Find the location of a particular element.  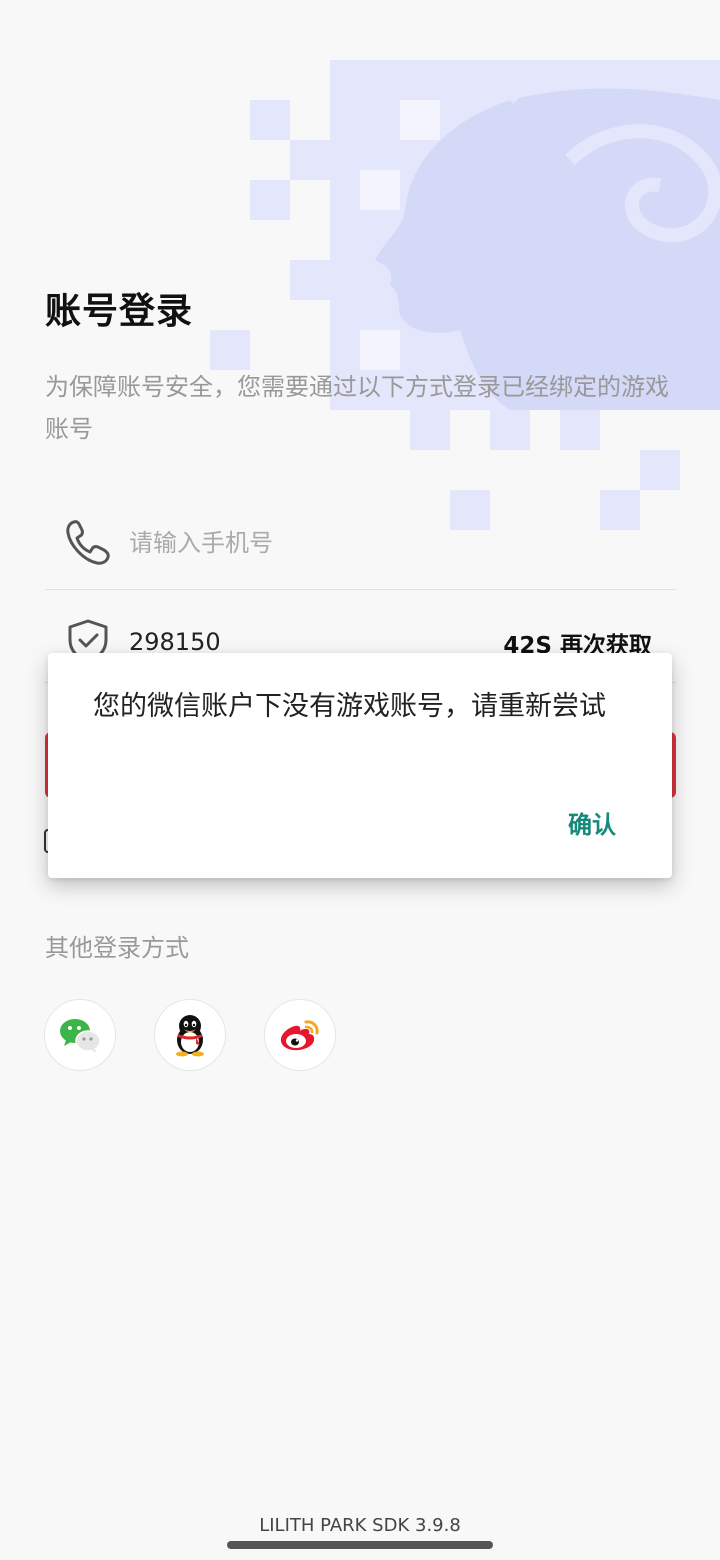

alert-dialog: 您的微信账户下没有游戏账号，请重新尝试 确认 is located at coordinates (360, 765).